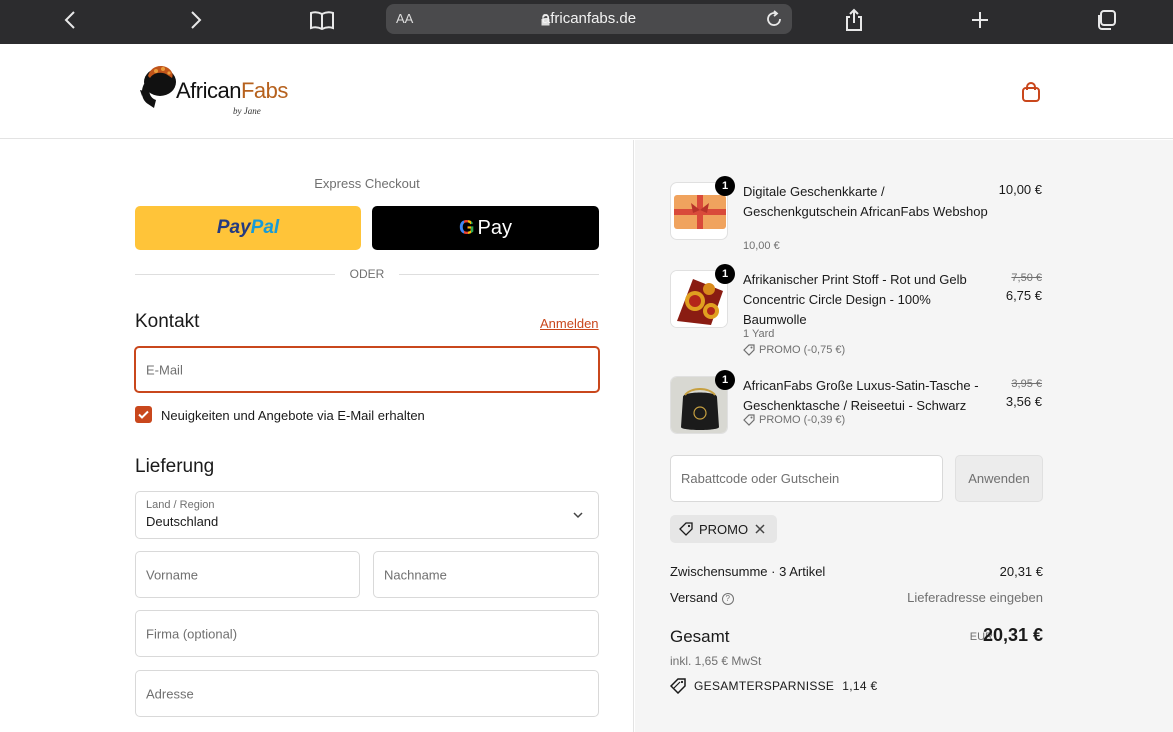 The height and width of the screenshot is (732, 1173). What do you see at coordinates (367, 693) in the screenshot?
I see `address-field: Adresse` at bounding box center [367, 693].